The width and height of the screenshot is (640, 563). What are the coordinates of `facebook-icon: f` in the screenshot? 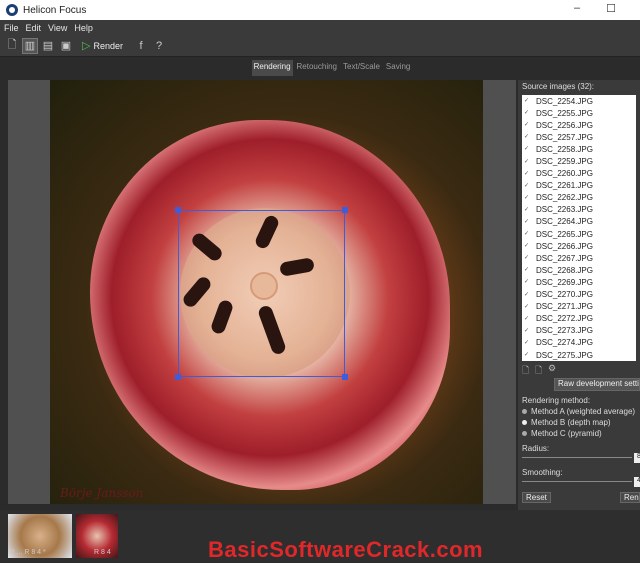 It's located at (141, 46).